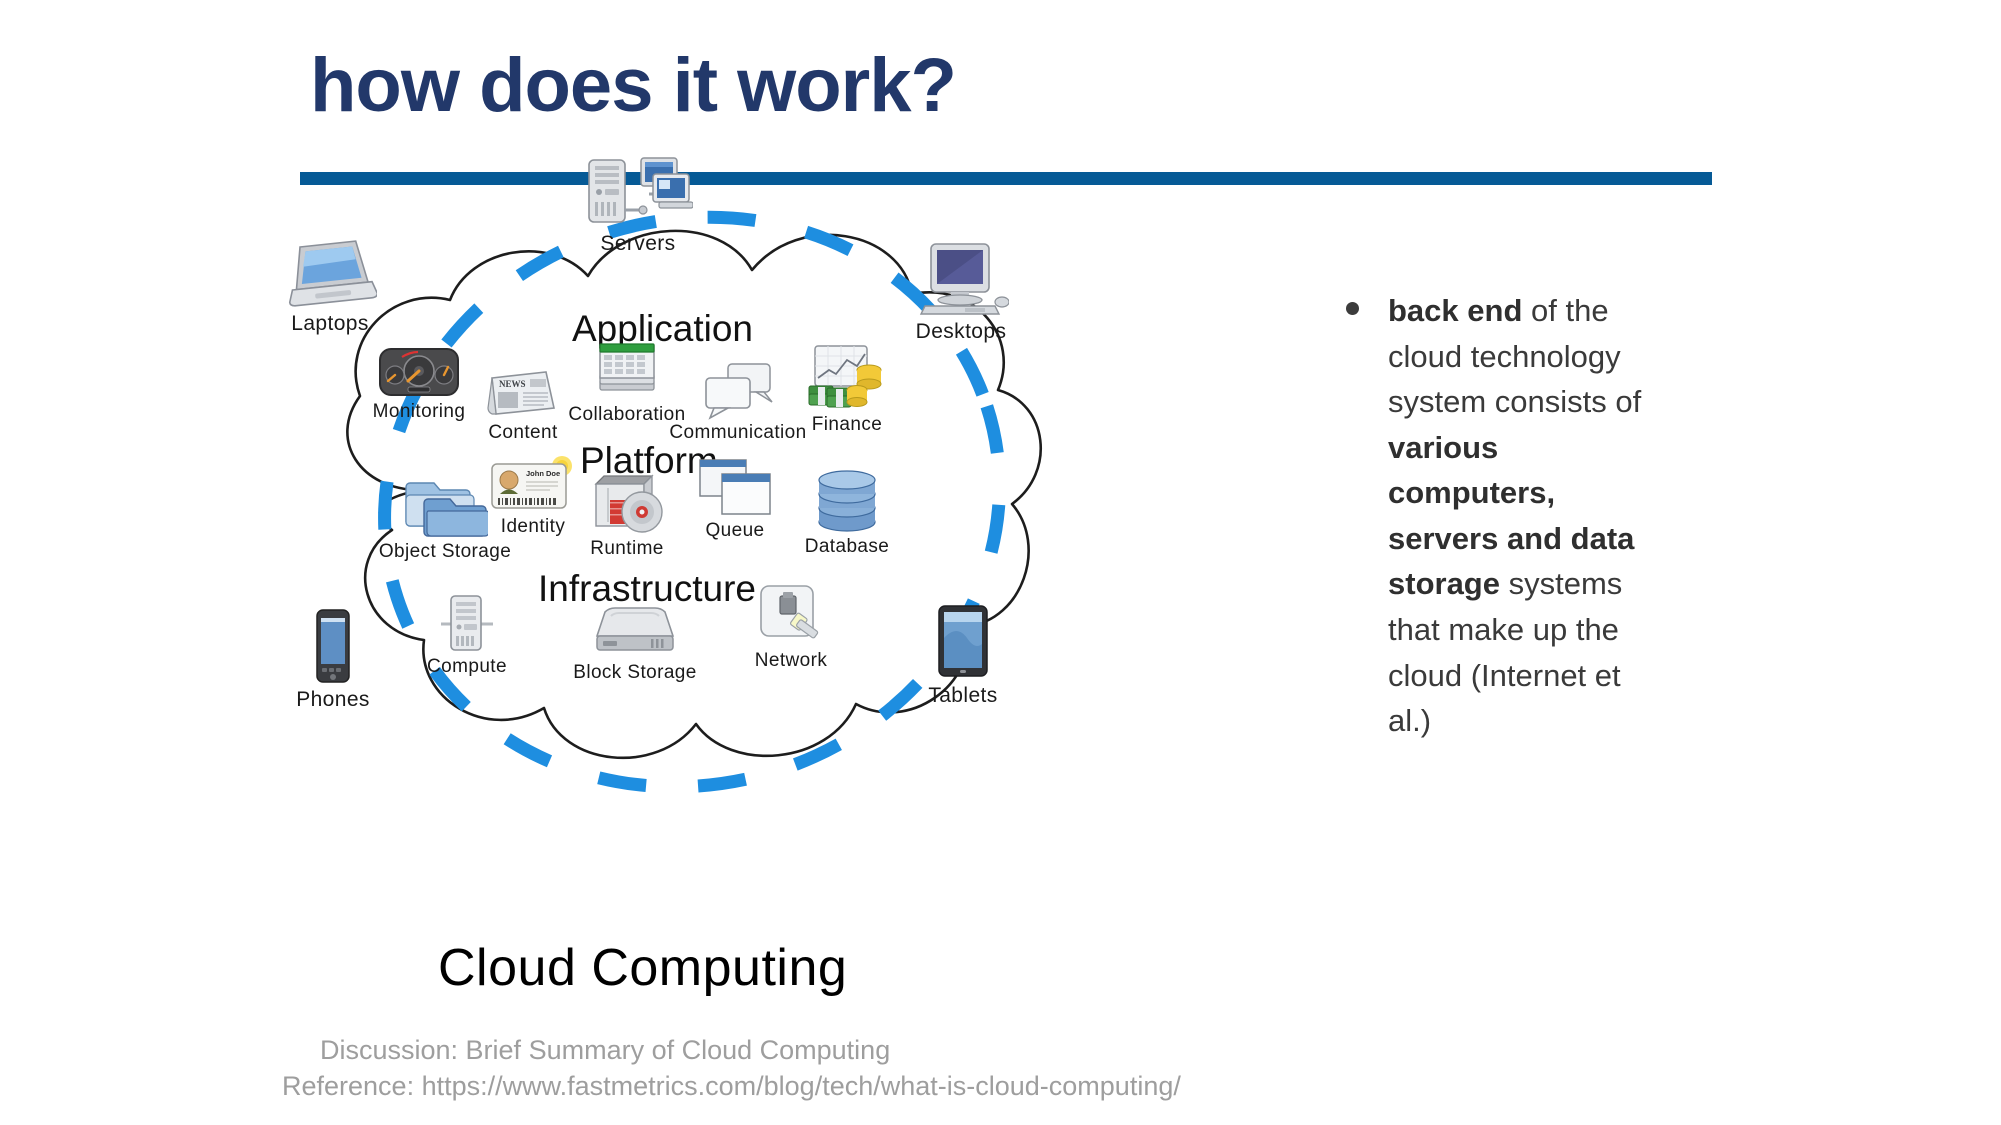  Describe the element at coordinates (627, 504) in the screenshot. I see `runtime-icon` at that location.